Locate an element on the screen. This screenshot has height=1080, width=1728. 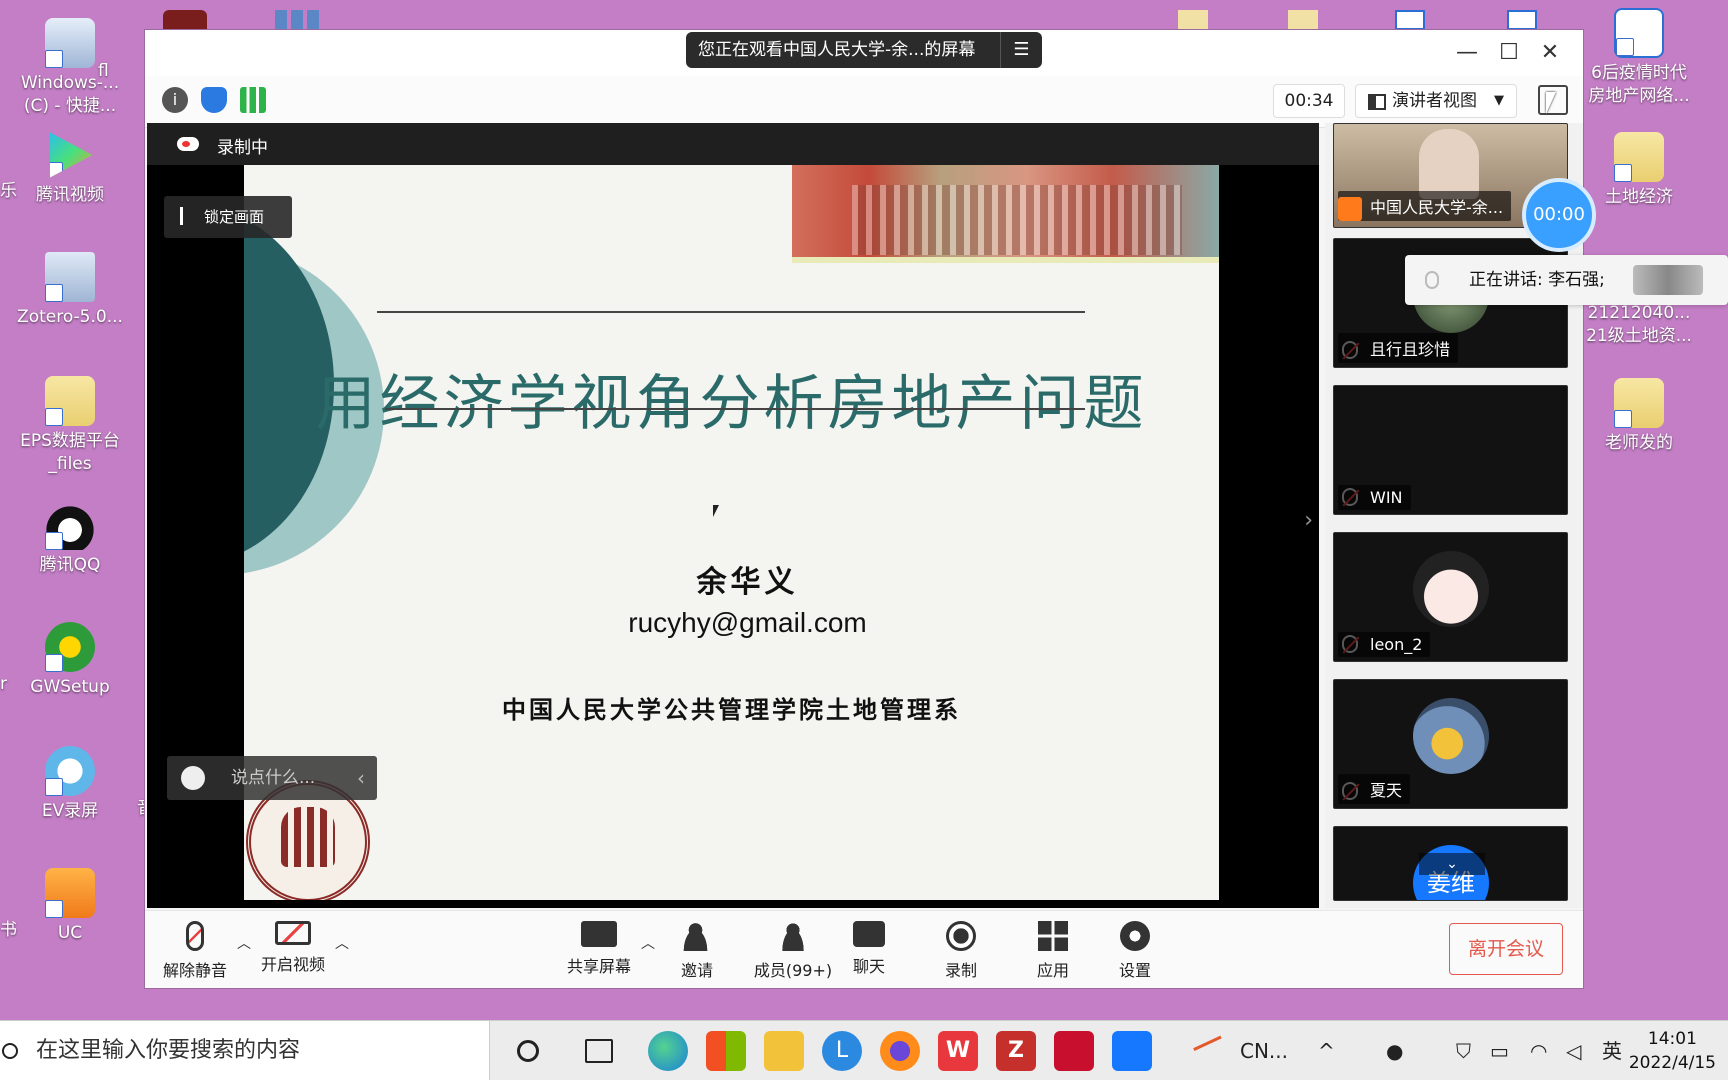
desktop-edge-label: 乐 is located at coordinates (8, 191).